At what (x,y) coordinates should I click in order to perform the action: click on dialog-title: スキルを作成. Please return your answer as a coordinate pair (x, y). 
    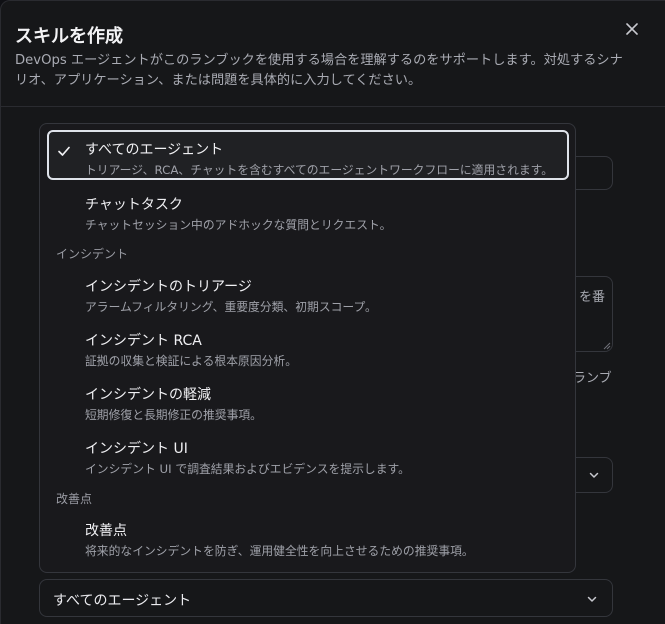
    Looking at the image, I should click on (69, 36).